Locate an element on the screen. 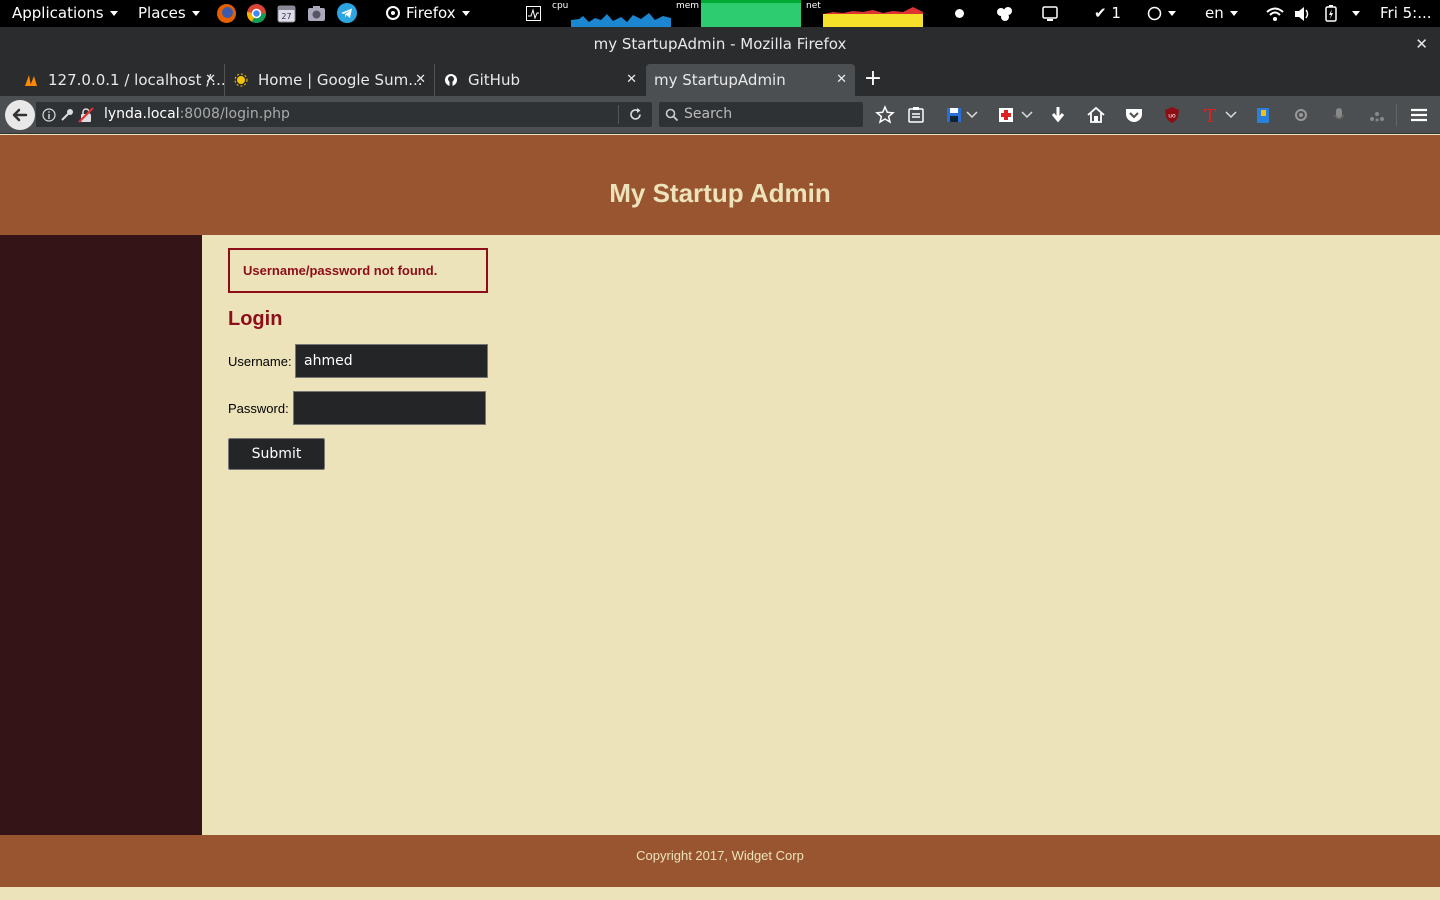  new-tab-button: + is located at coordinates (873, 79).